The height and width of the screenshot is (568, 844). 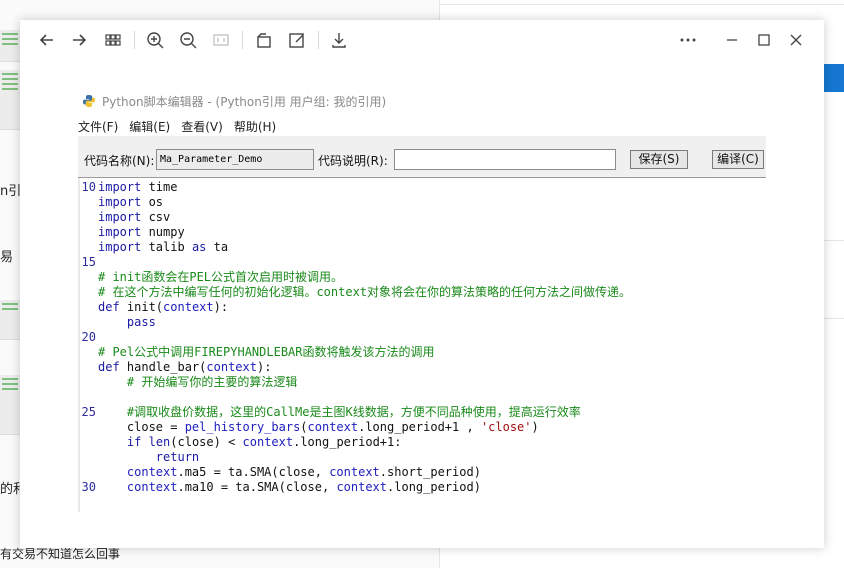 What do you see at coordinates (149, 127) in the screenshot?
I see `menu-edit: 编辑(E)` at bounding box center [149, 127].